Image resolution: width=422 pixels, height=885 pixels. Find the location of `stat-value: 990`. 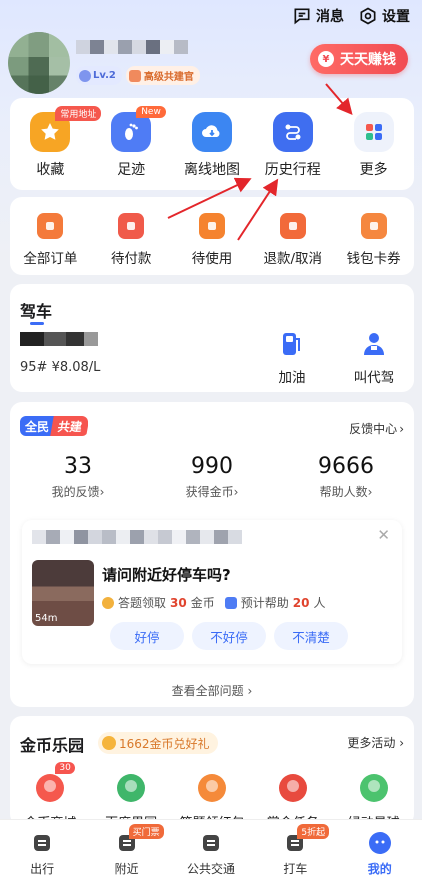

stat-value: 990 is located at coordinates (212, 466).